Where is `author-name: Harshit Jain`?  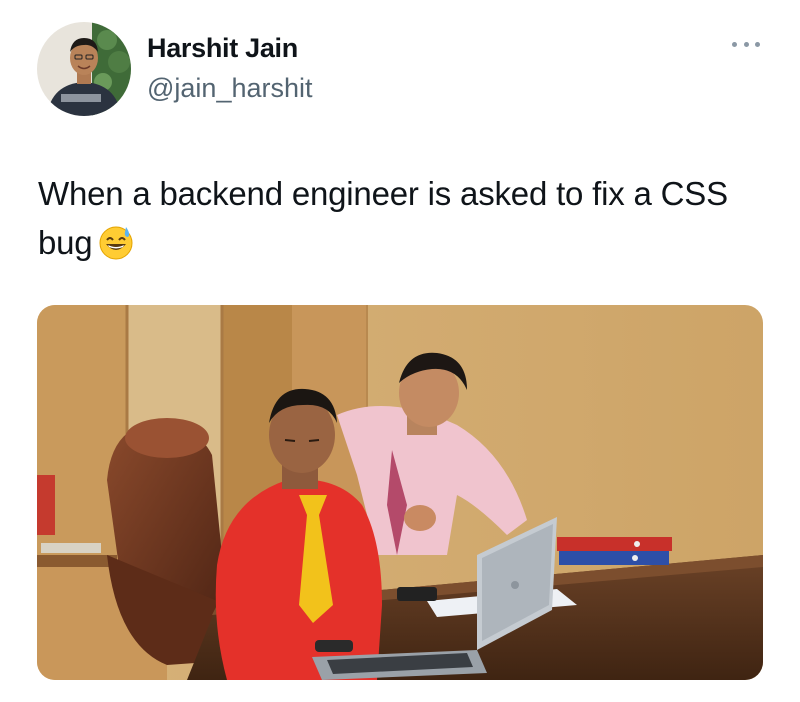 author-name: Harshit Jain is located at coordinates (222, 48).